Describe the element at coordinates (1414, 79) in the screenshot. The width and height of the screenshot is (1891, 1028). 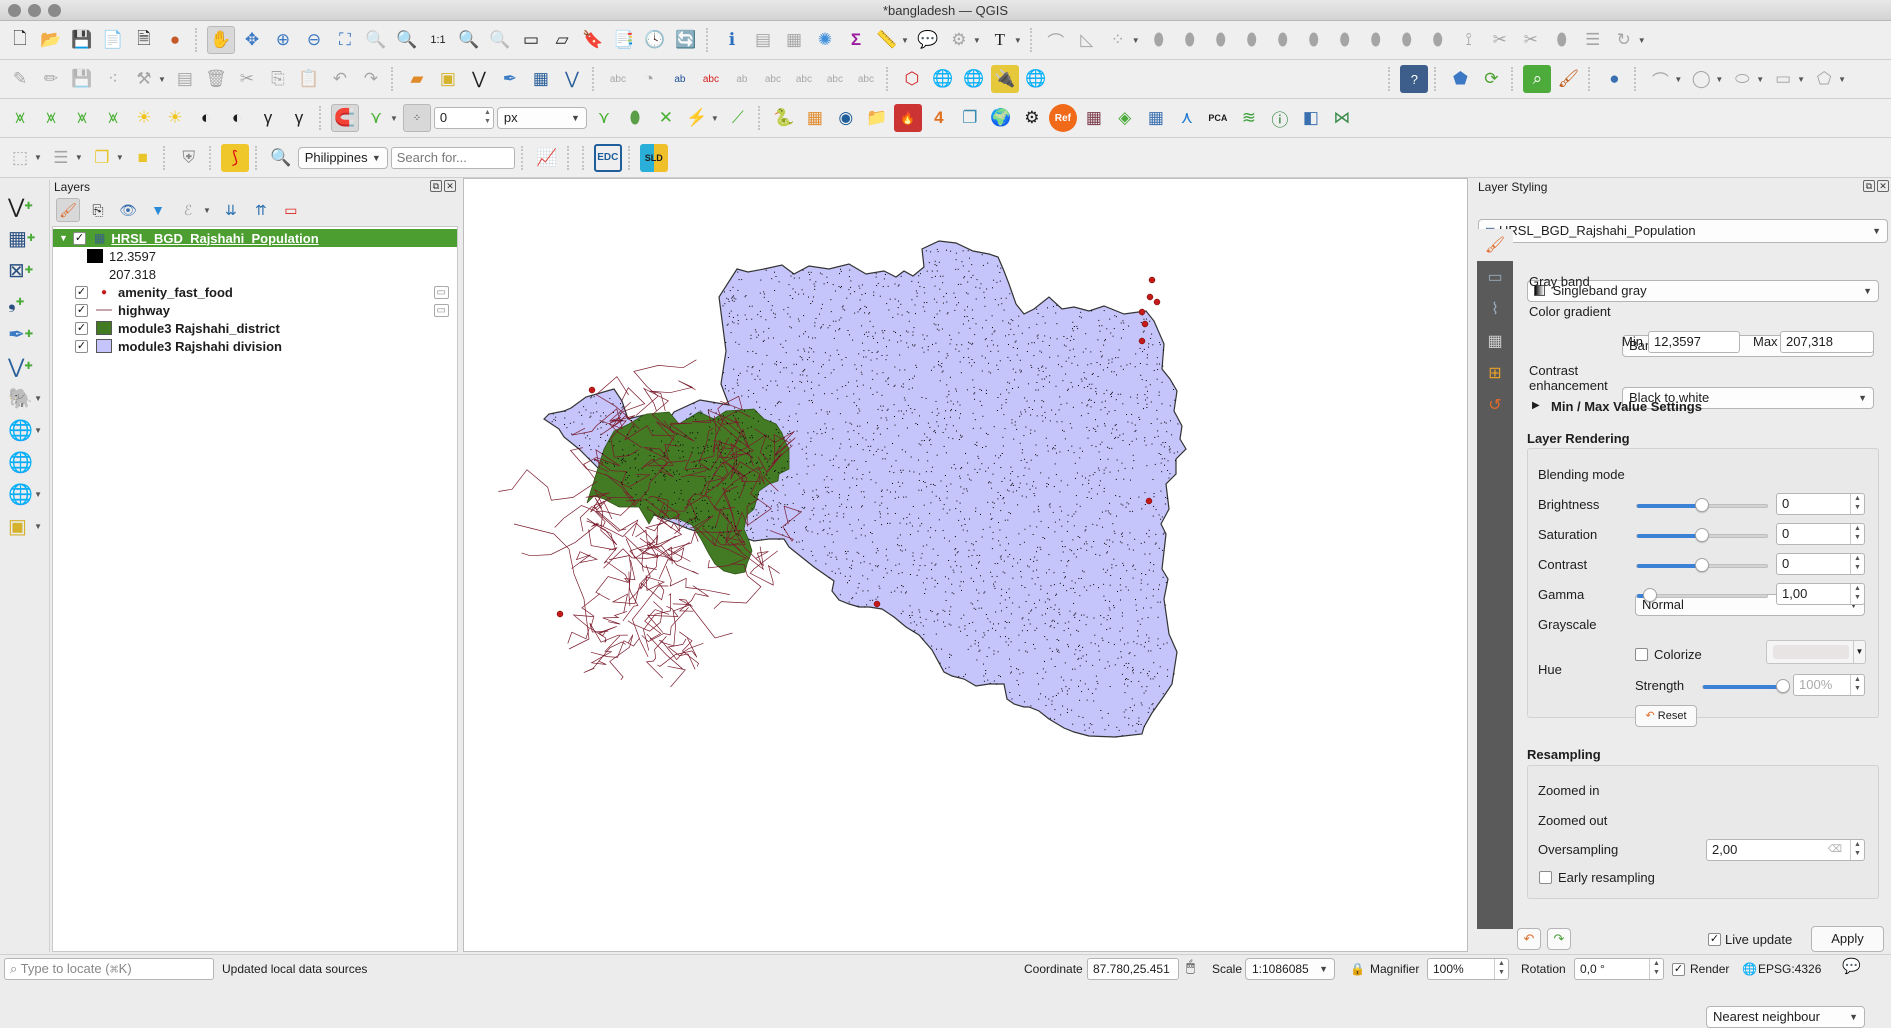
I see `help-contents-icon: ?` at that location.